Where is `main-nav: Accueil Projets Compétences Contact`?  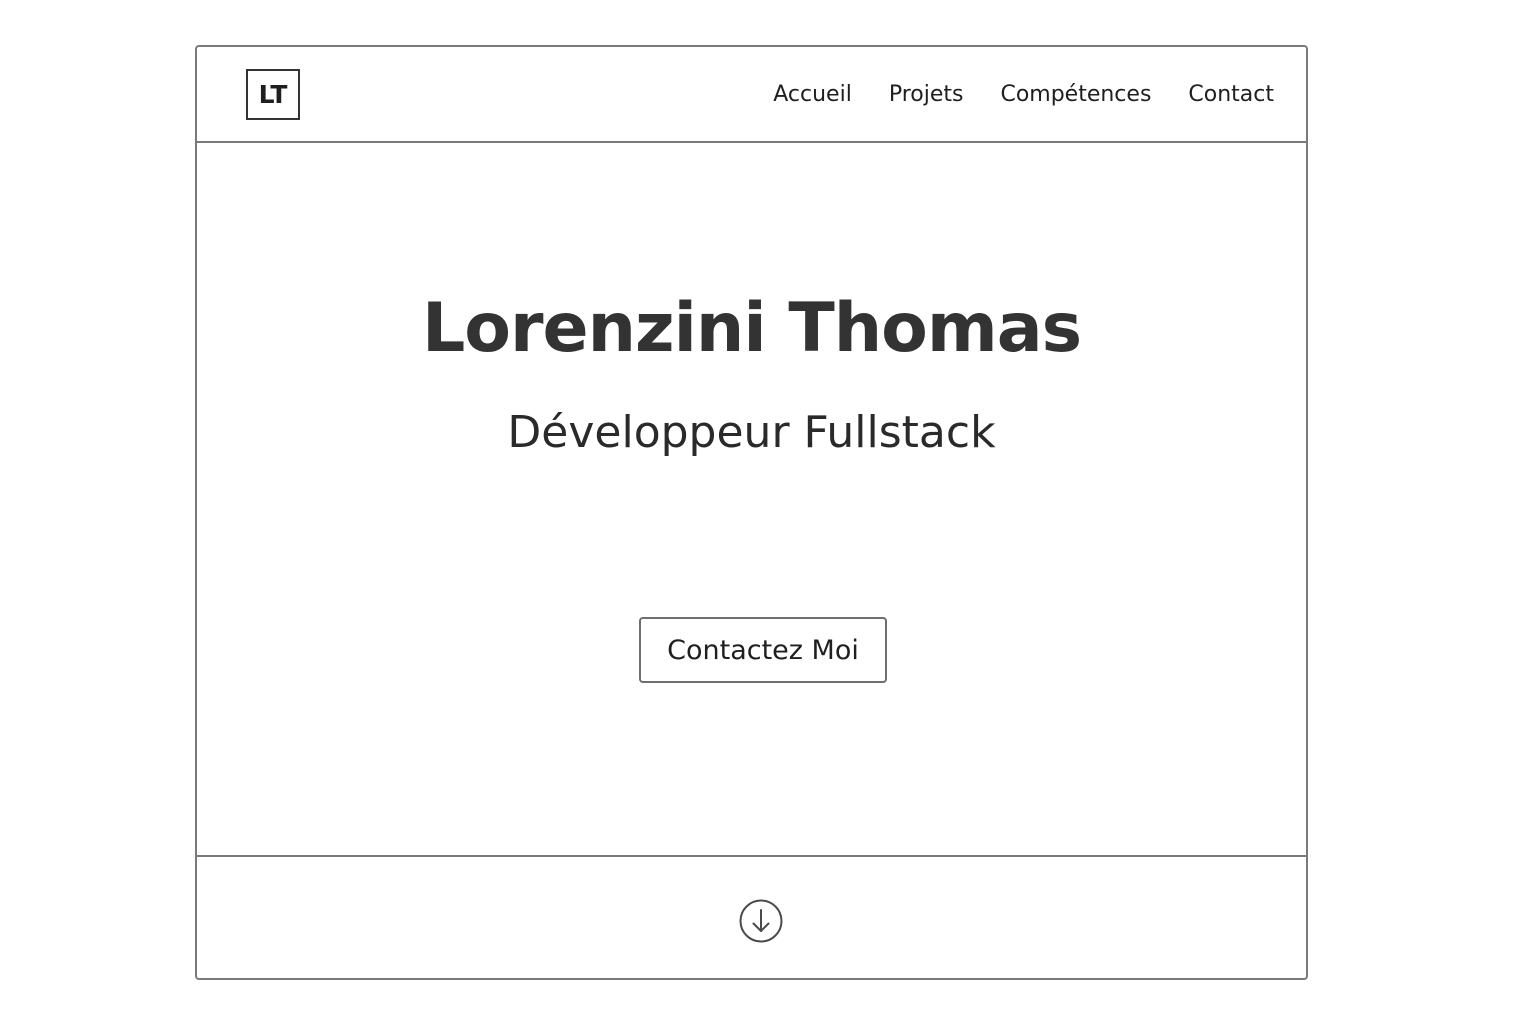
main-nav: Accueil Projets Compétences Contact is located at coordinates (1023, 94).